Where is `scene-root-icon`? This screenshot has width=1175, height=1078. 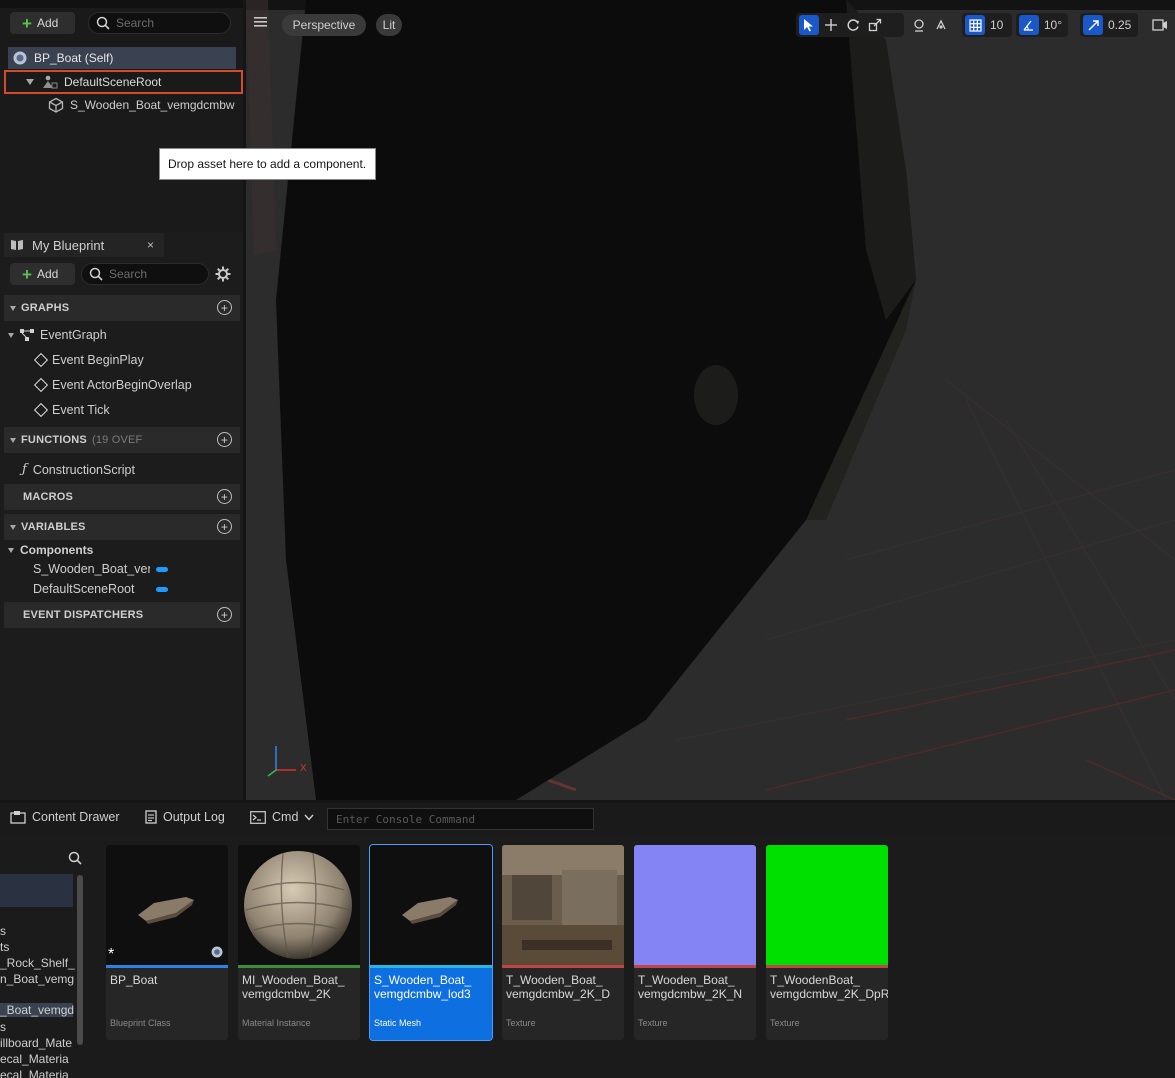 scene-root-icon is located at coordinates (50, 82).